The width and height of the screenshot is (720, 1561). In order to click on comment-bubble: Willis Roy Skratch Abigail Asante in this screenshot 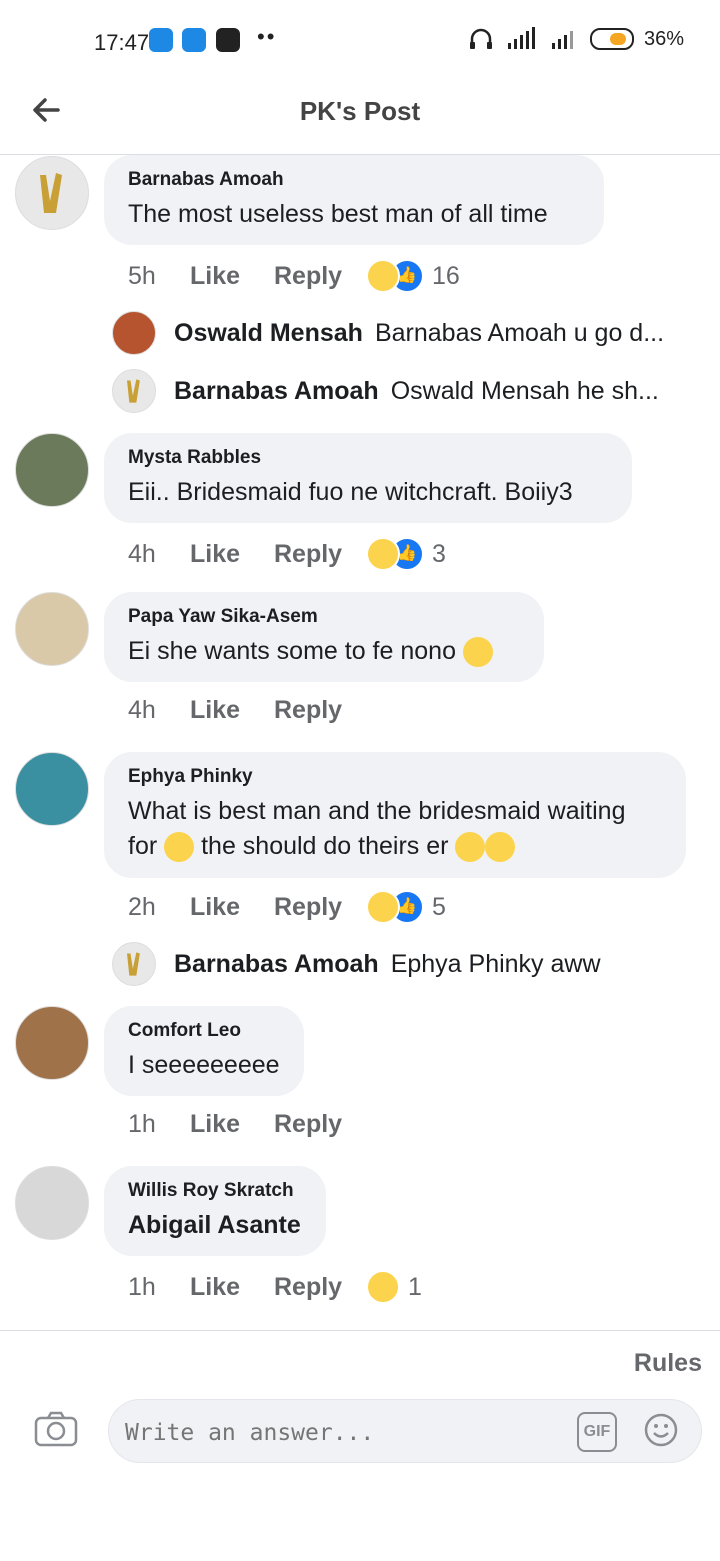, I will do `click(215, 1211)`.